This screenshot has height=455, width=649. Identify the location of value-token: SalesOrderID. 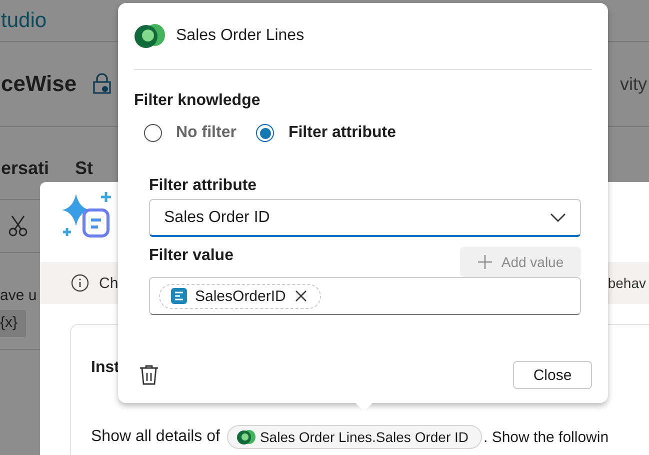
(240, 296).